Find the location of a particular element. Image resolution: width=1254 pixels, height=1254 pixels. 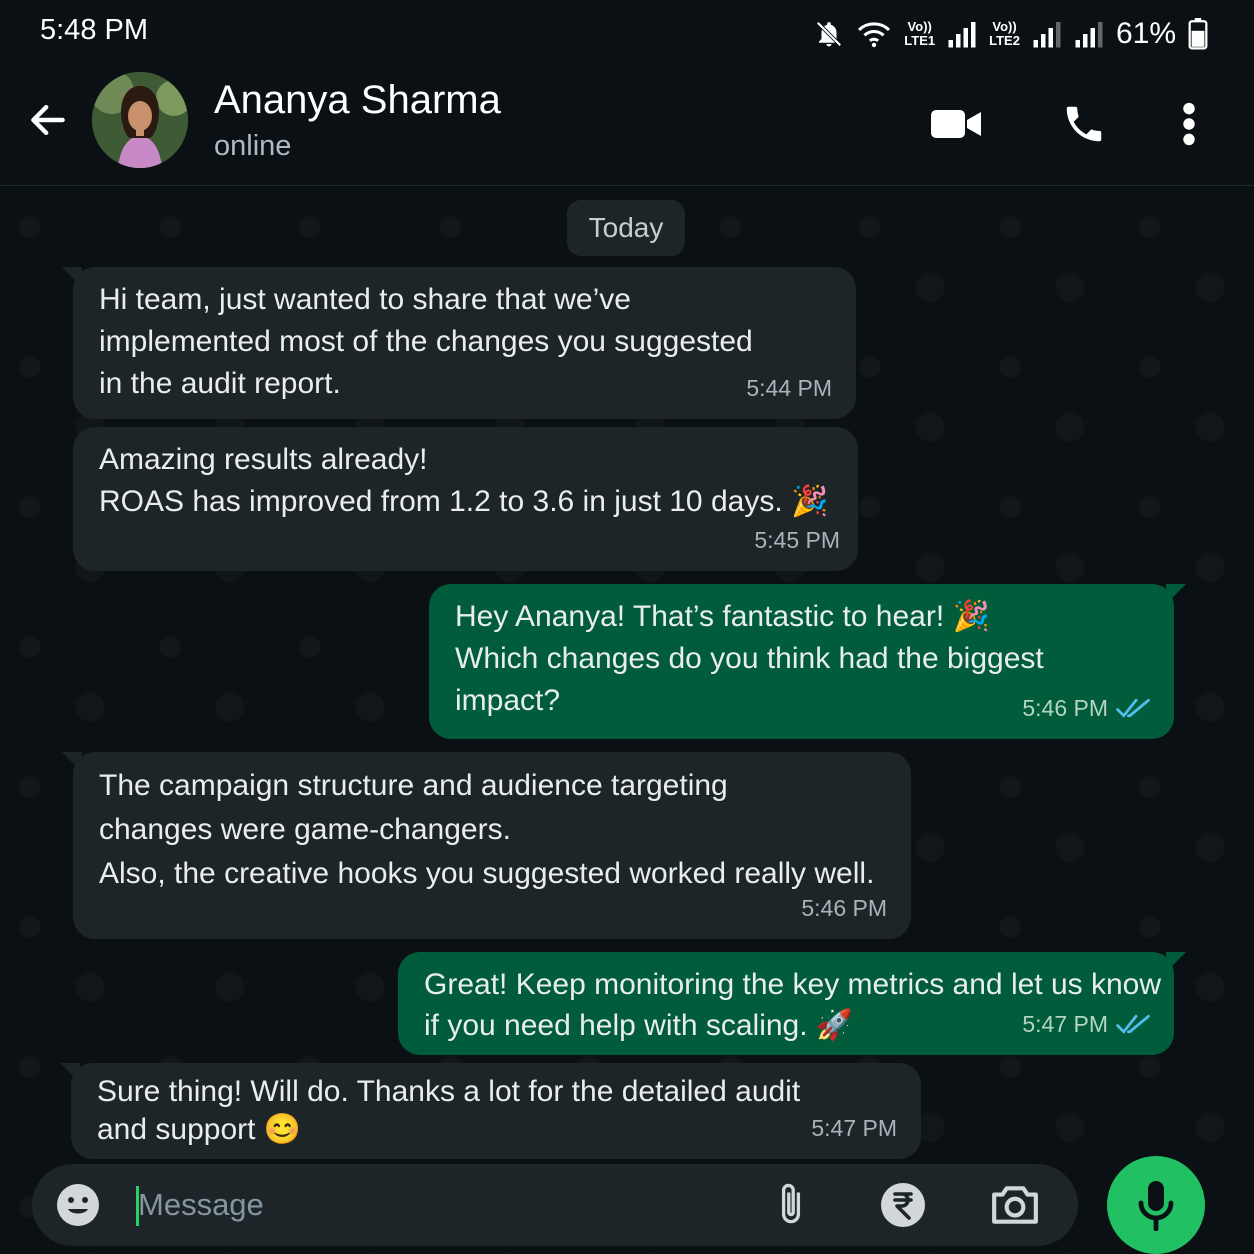

avatar is located at coordinates (140, 120).